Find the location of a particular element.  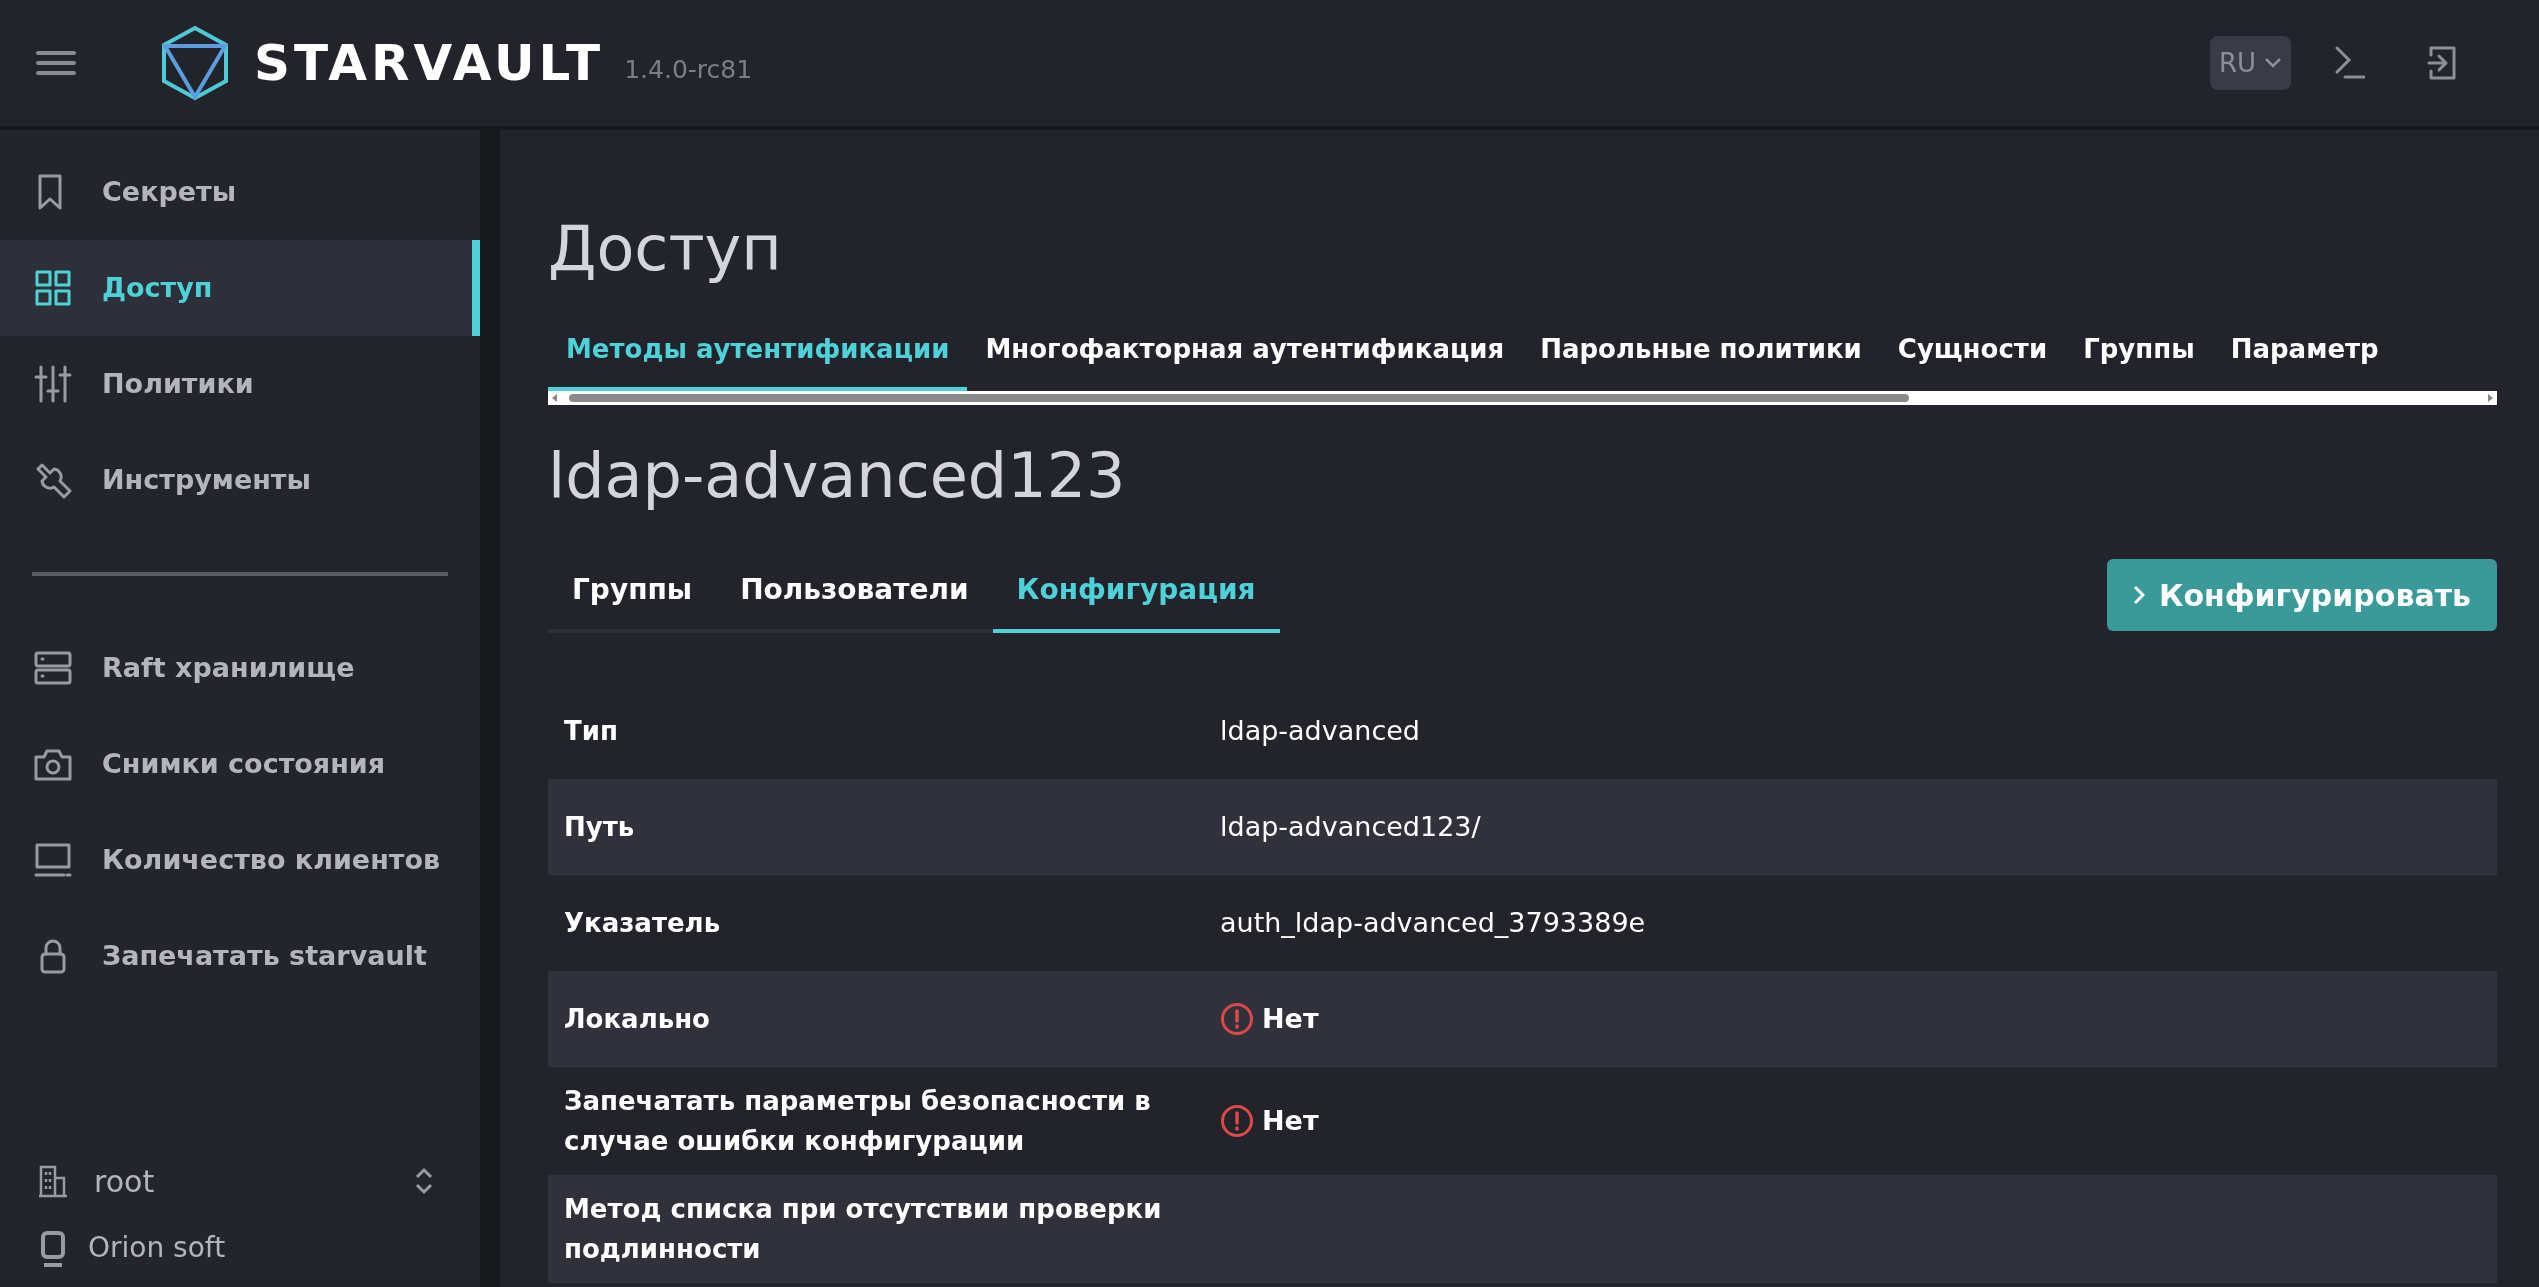

logout-icon is located at coordinates (2442, 63).